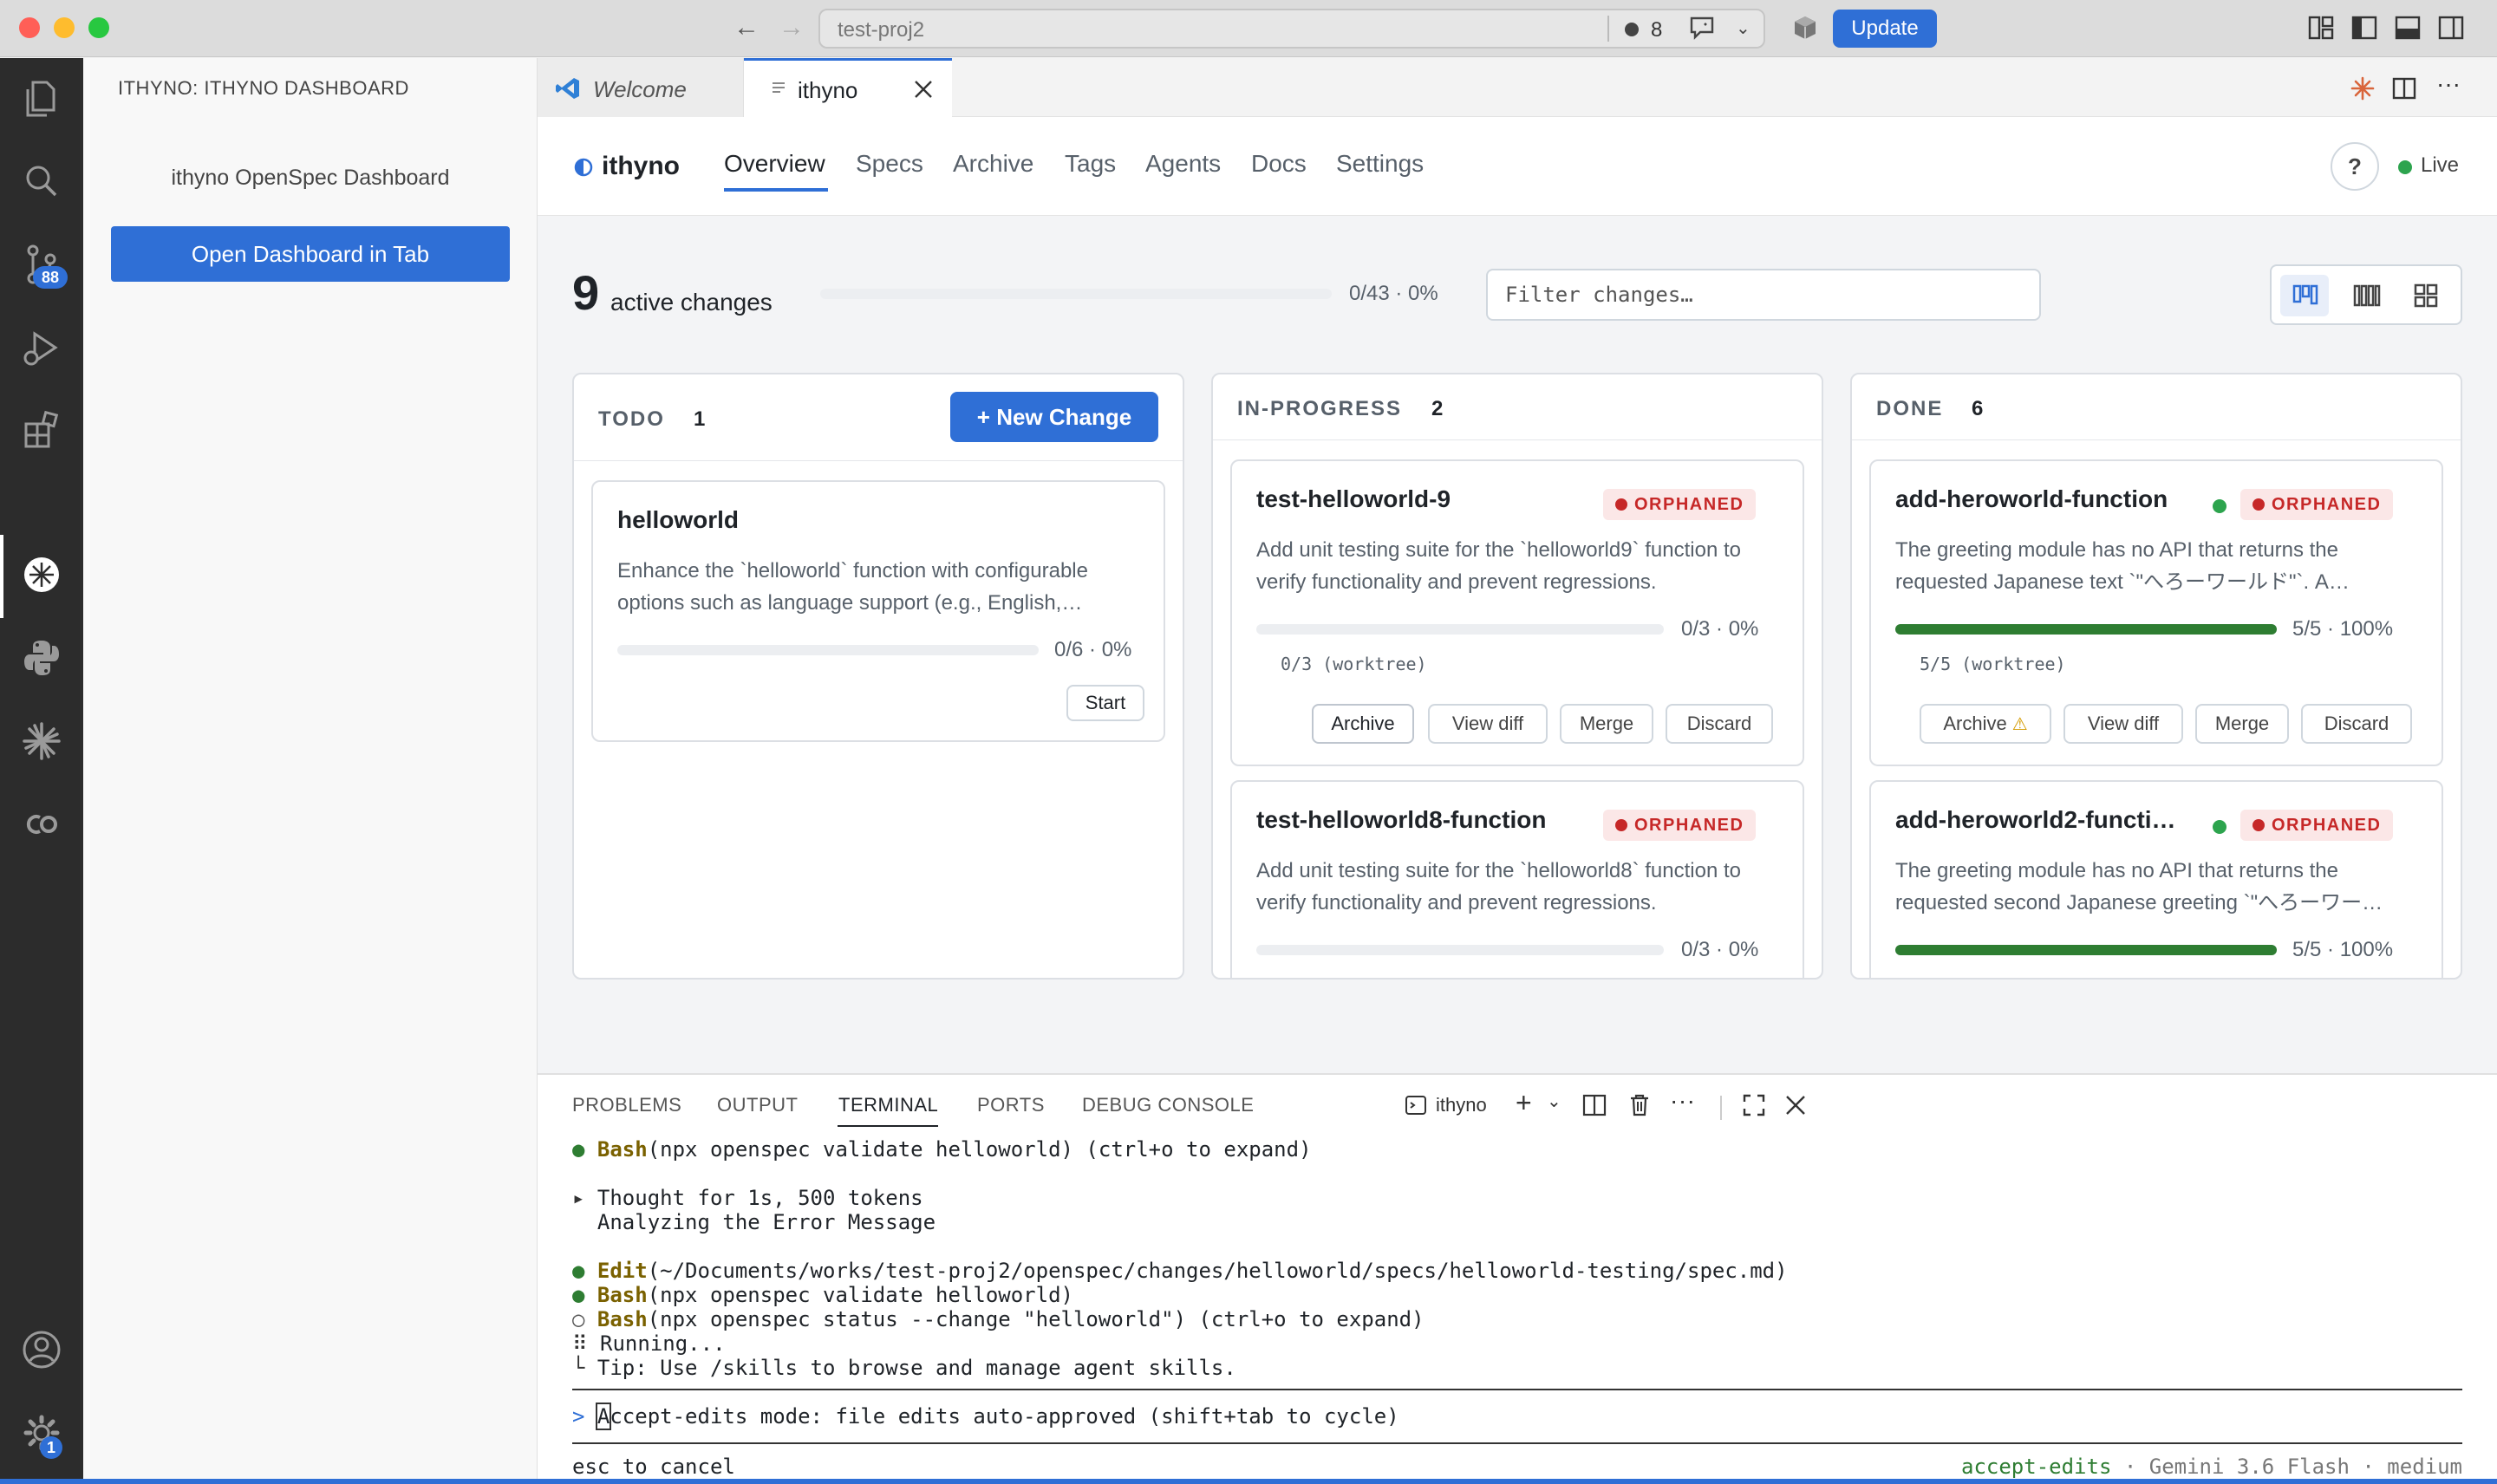 Image resolution: width=2497 pixels, height=1484 pixels. I want to click on close-panel-icon, so click(1796, 1105).